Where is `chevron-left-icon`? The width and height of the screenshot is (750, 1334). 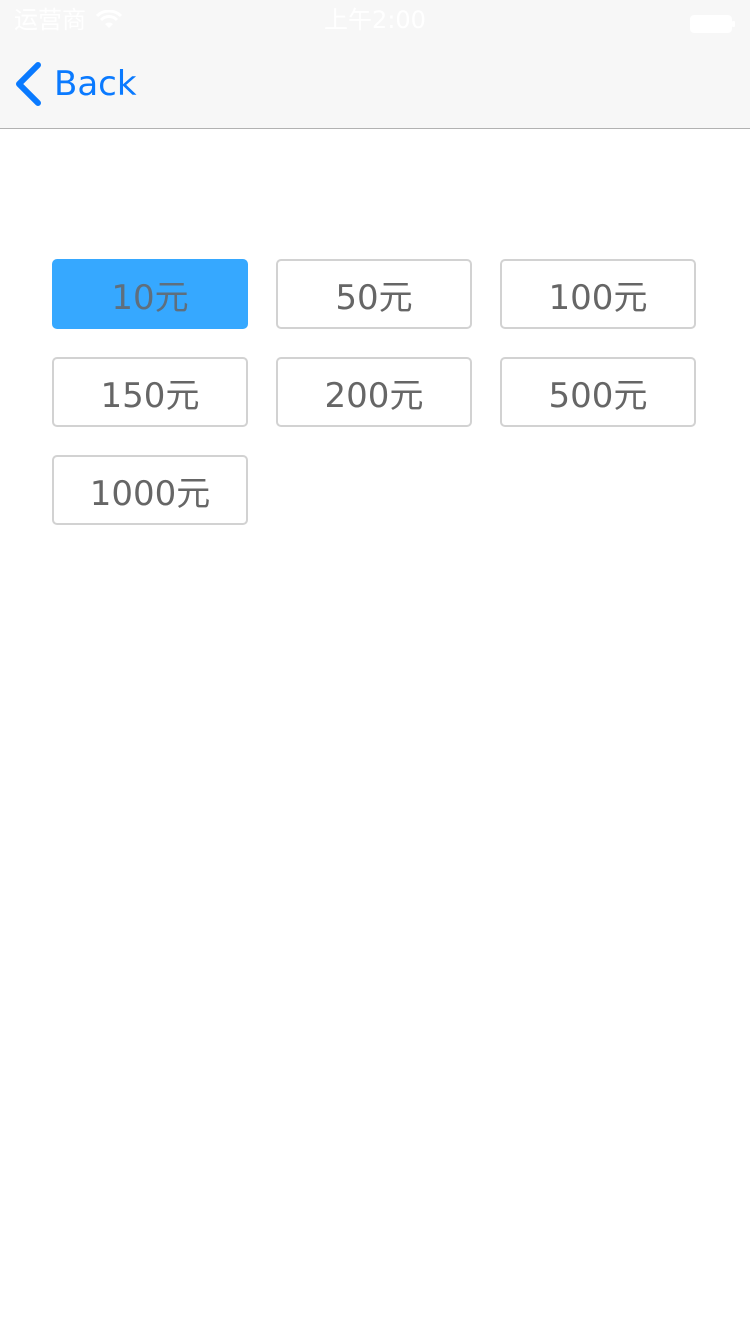
chevron-left-icon is located at coordinates (28, 84).